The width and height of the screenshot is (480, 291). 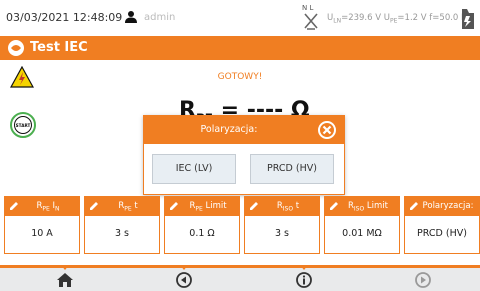 What do you see at coordinates (292, 169) in the screenshot?
I see `option-prcd-hv-button: PRCD (HV)` at bounding box center [292, 169].